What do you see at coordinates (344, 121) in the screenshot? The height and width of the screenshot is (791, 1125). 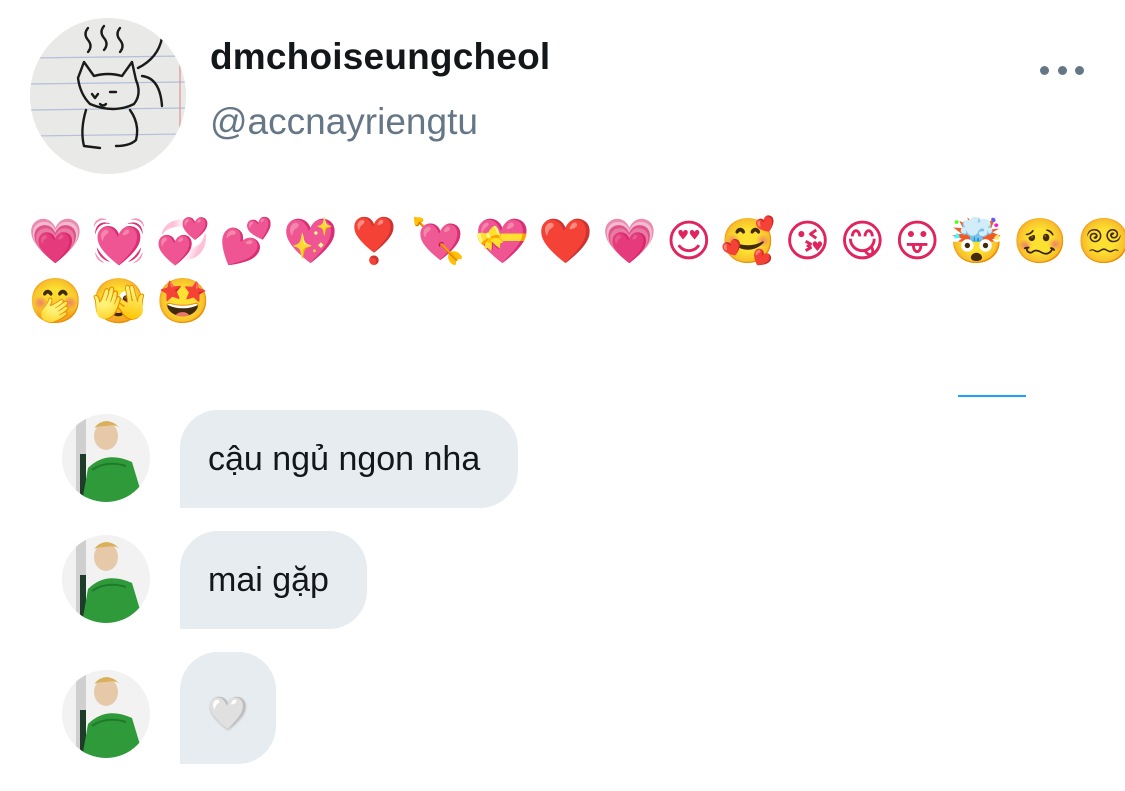 I see `profile-handle: @accnayriengtu` at bounding box center [344, 121].